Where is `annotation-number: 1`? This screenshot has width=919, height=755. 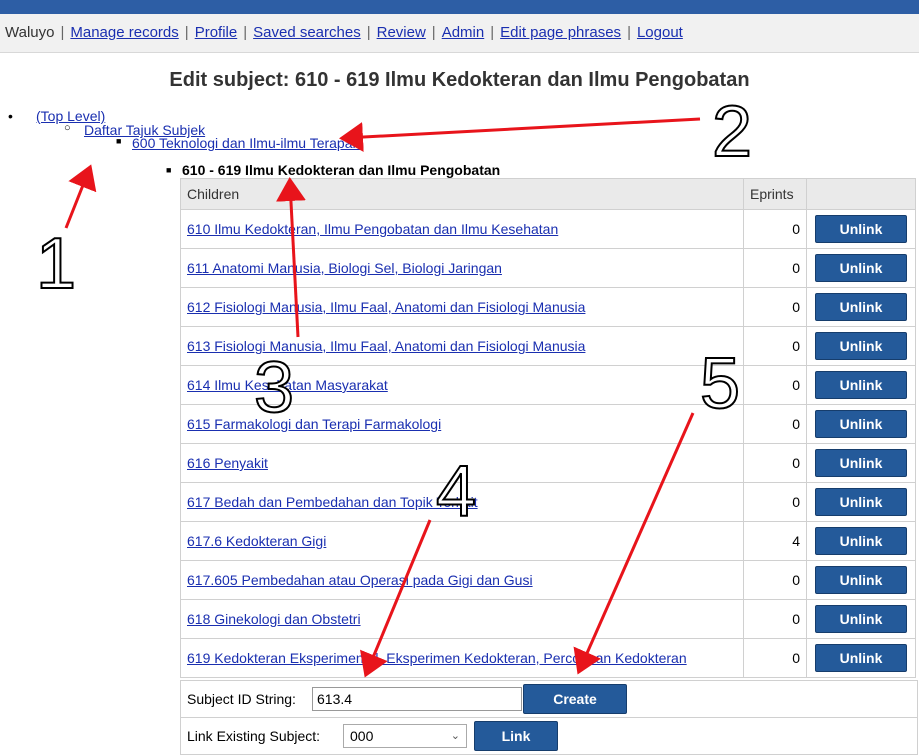 annotation-number: 1 is located at coordinates (56, 264).